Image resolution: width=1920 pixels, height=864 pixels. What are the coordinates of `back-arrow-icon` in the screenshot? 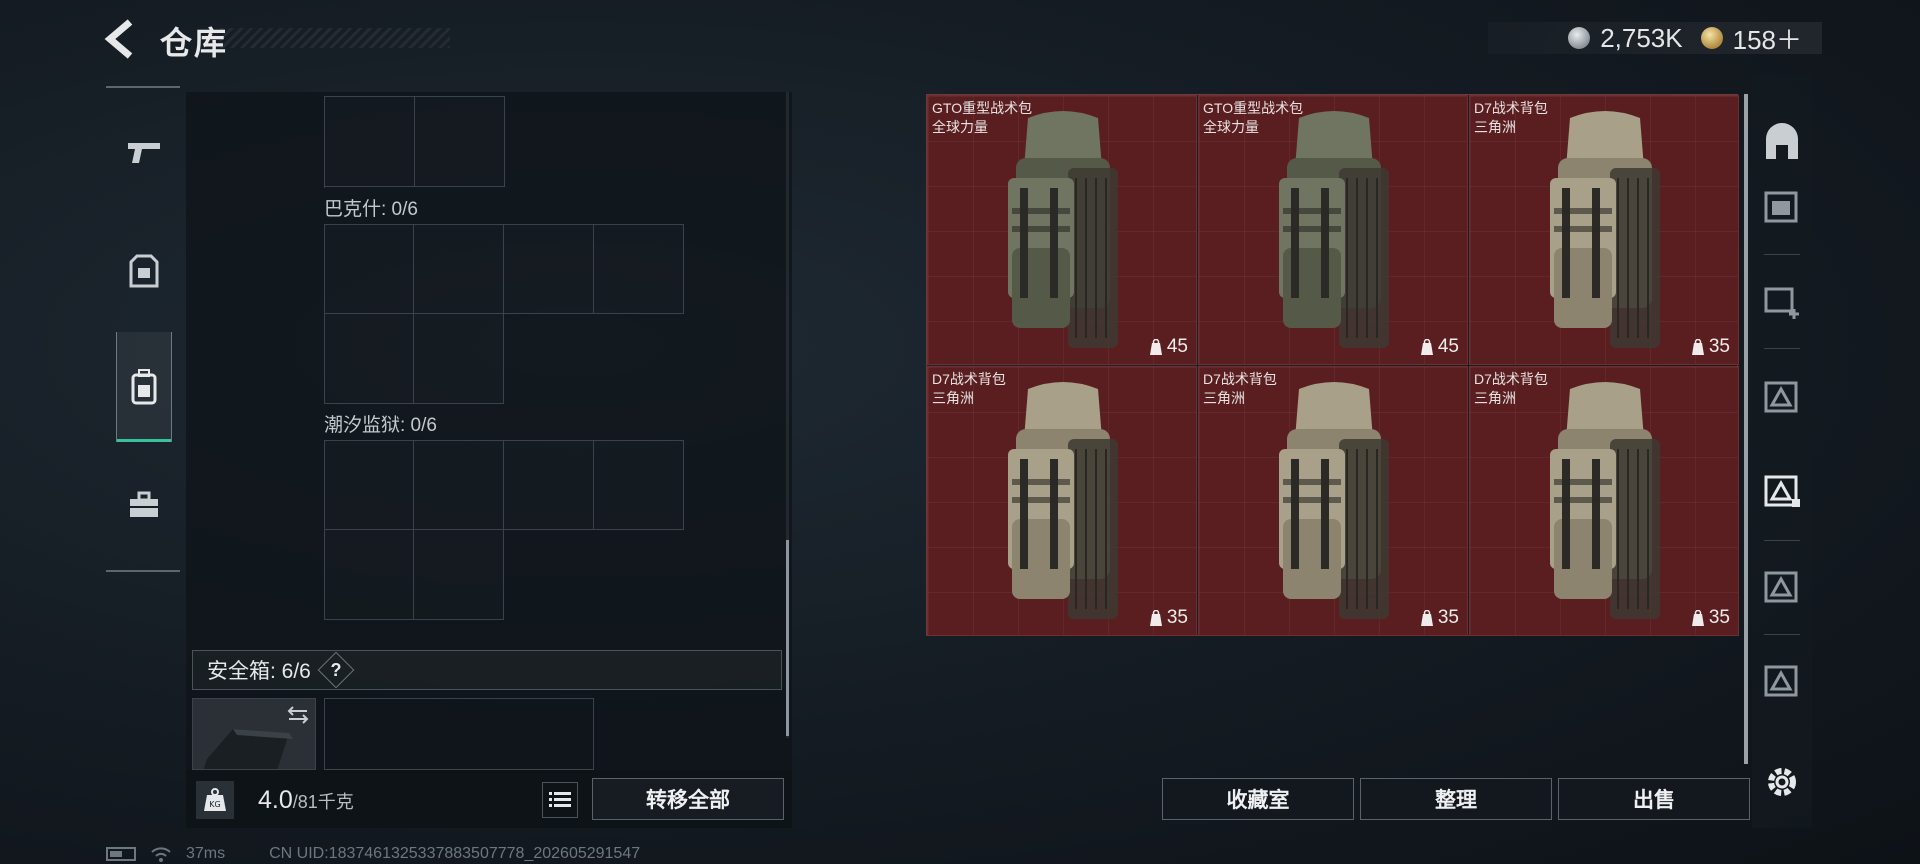 It's located at (118, 39).